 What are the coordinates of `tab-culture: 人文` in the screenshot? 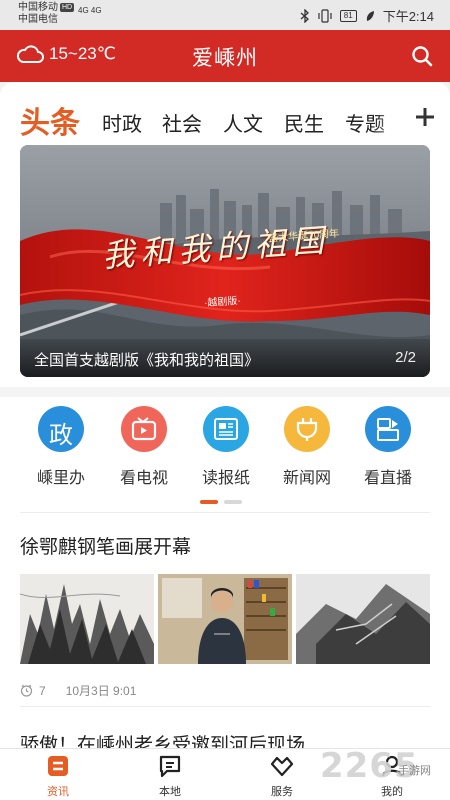 It's located at (243, 122).